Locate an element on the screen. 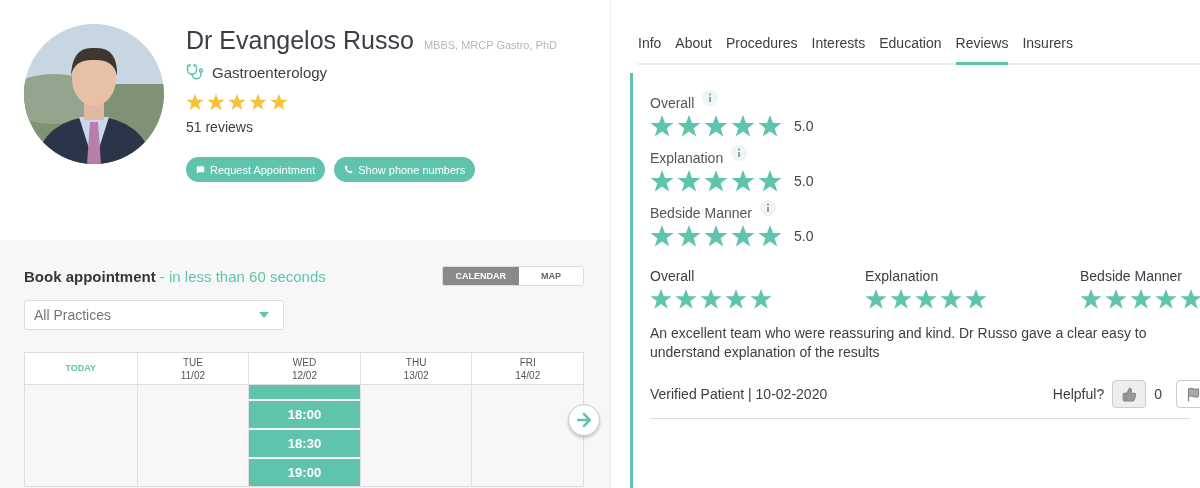 Image resolution: width=1200 pixels, height=488 pixels. flag-icon is located at coordinates (1192, 394).